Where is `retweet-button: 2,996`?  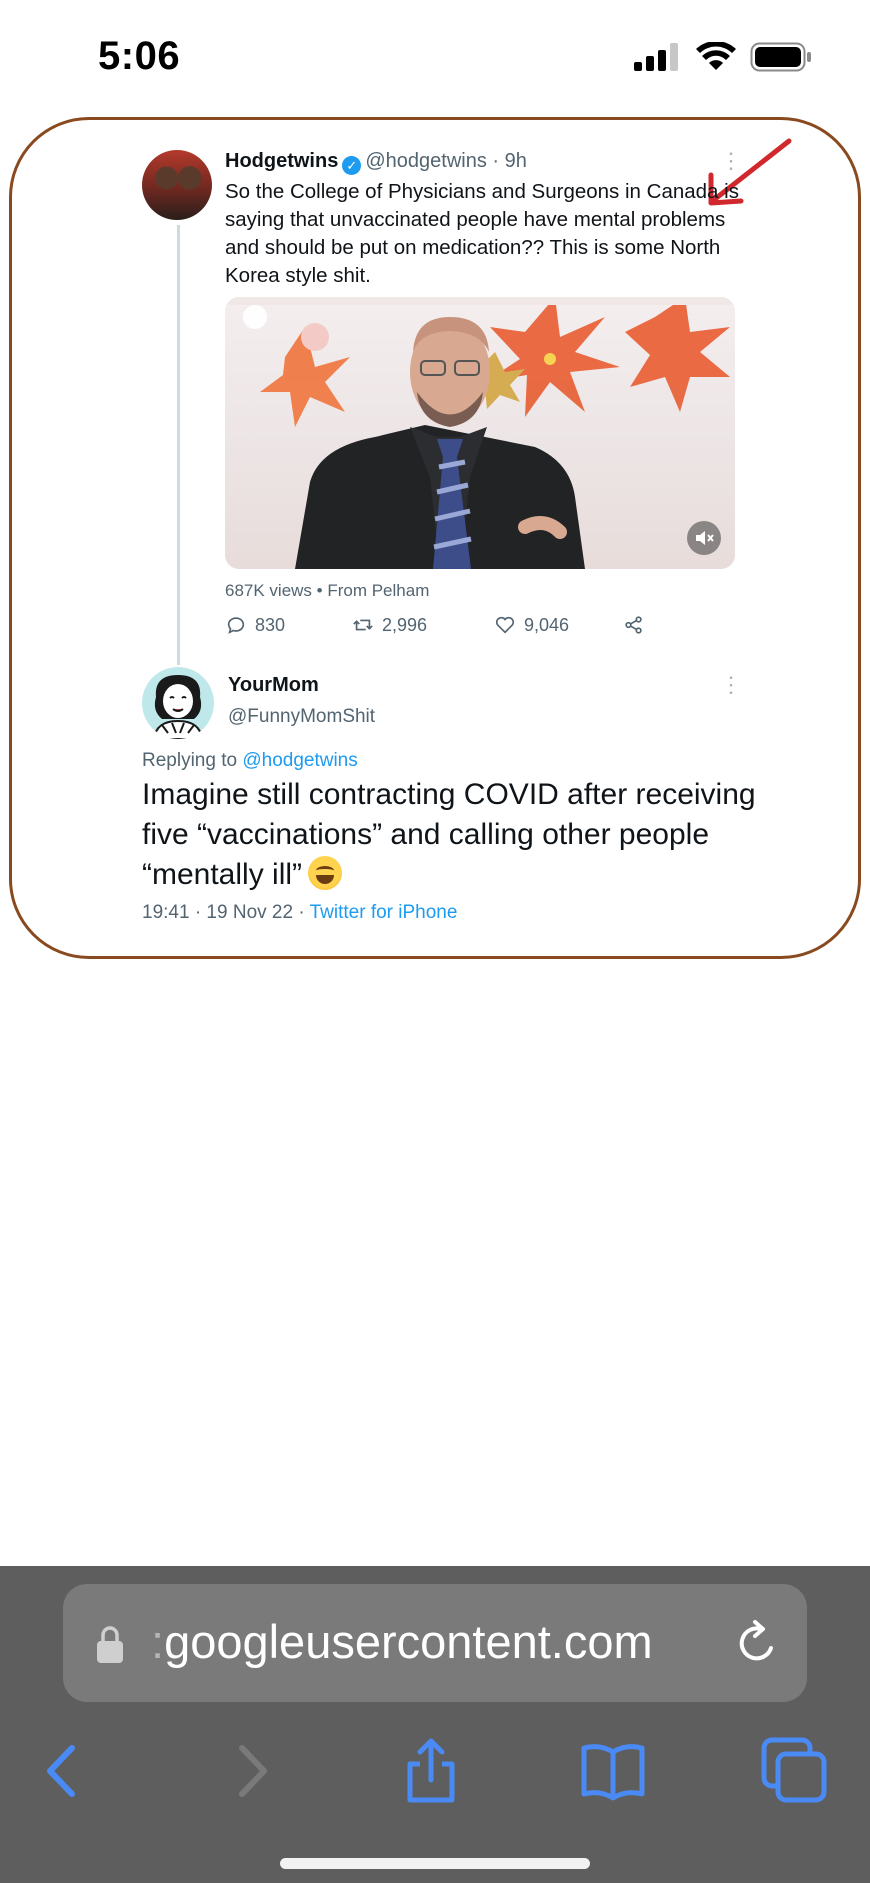 retweet-button: 2,996 is located at coordinates (389, 625).